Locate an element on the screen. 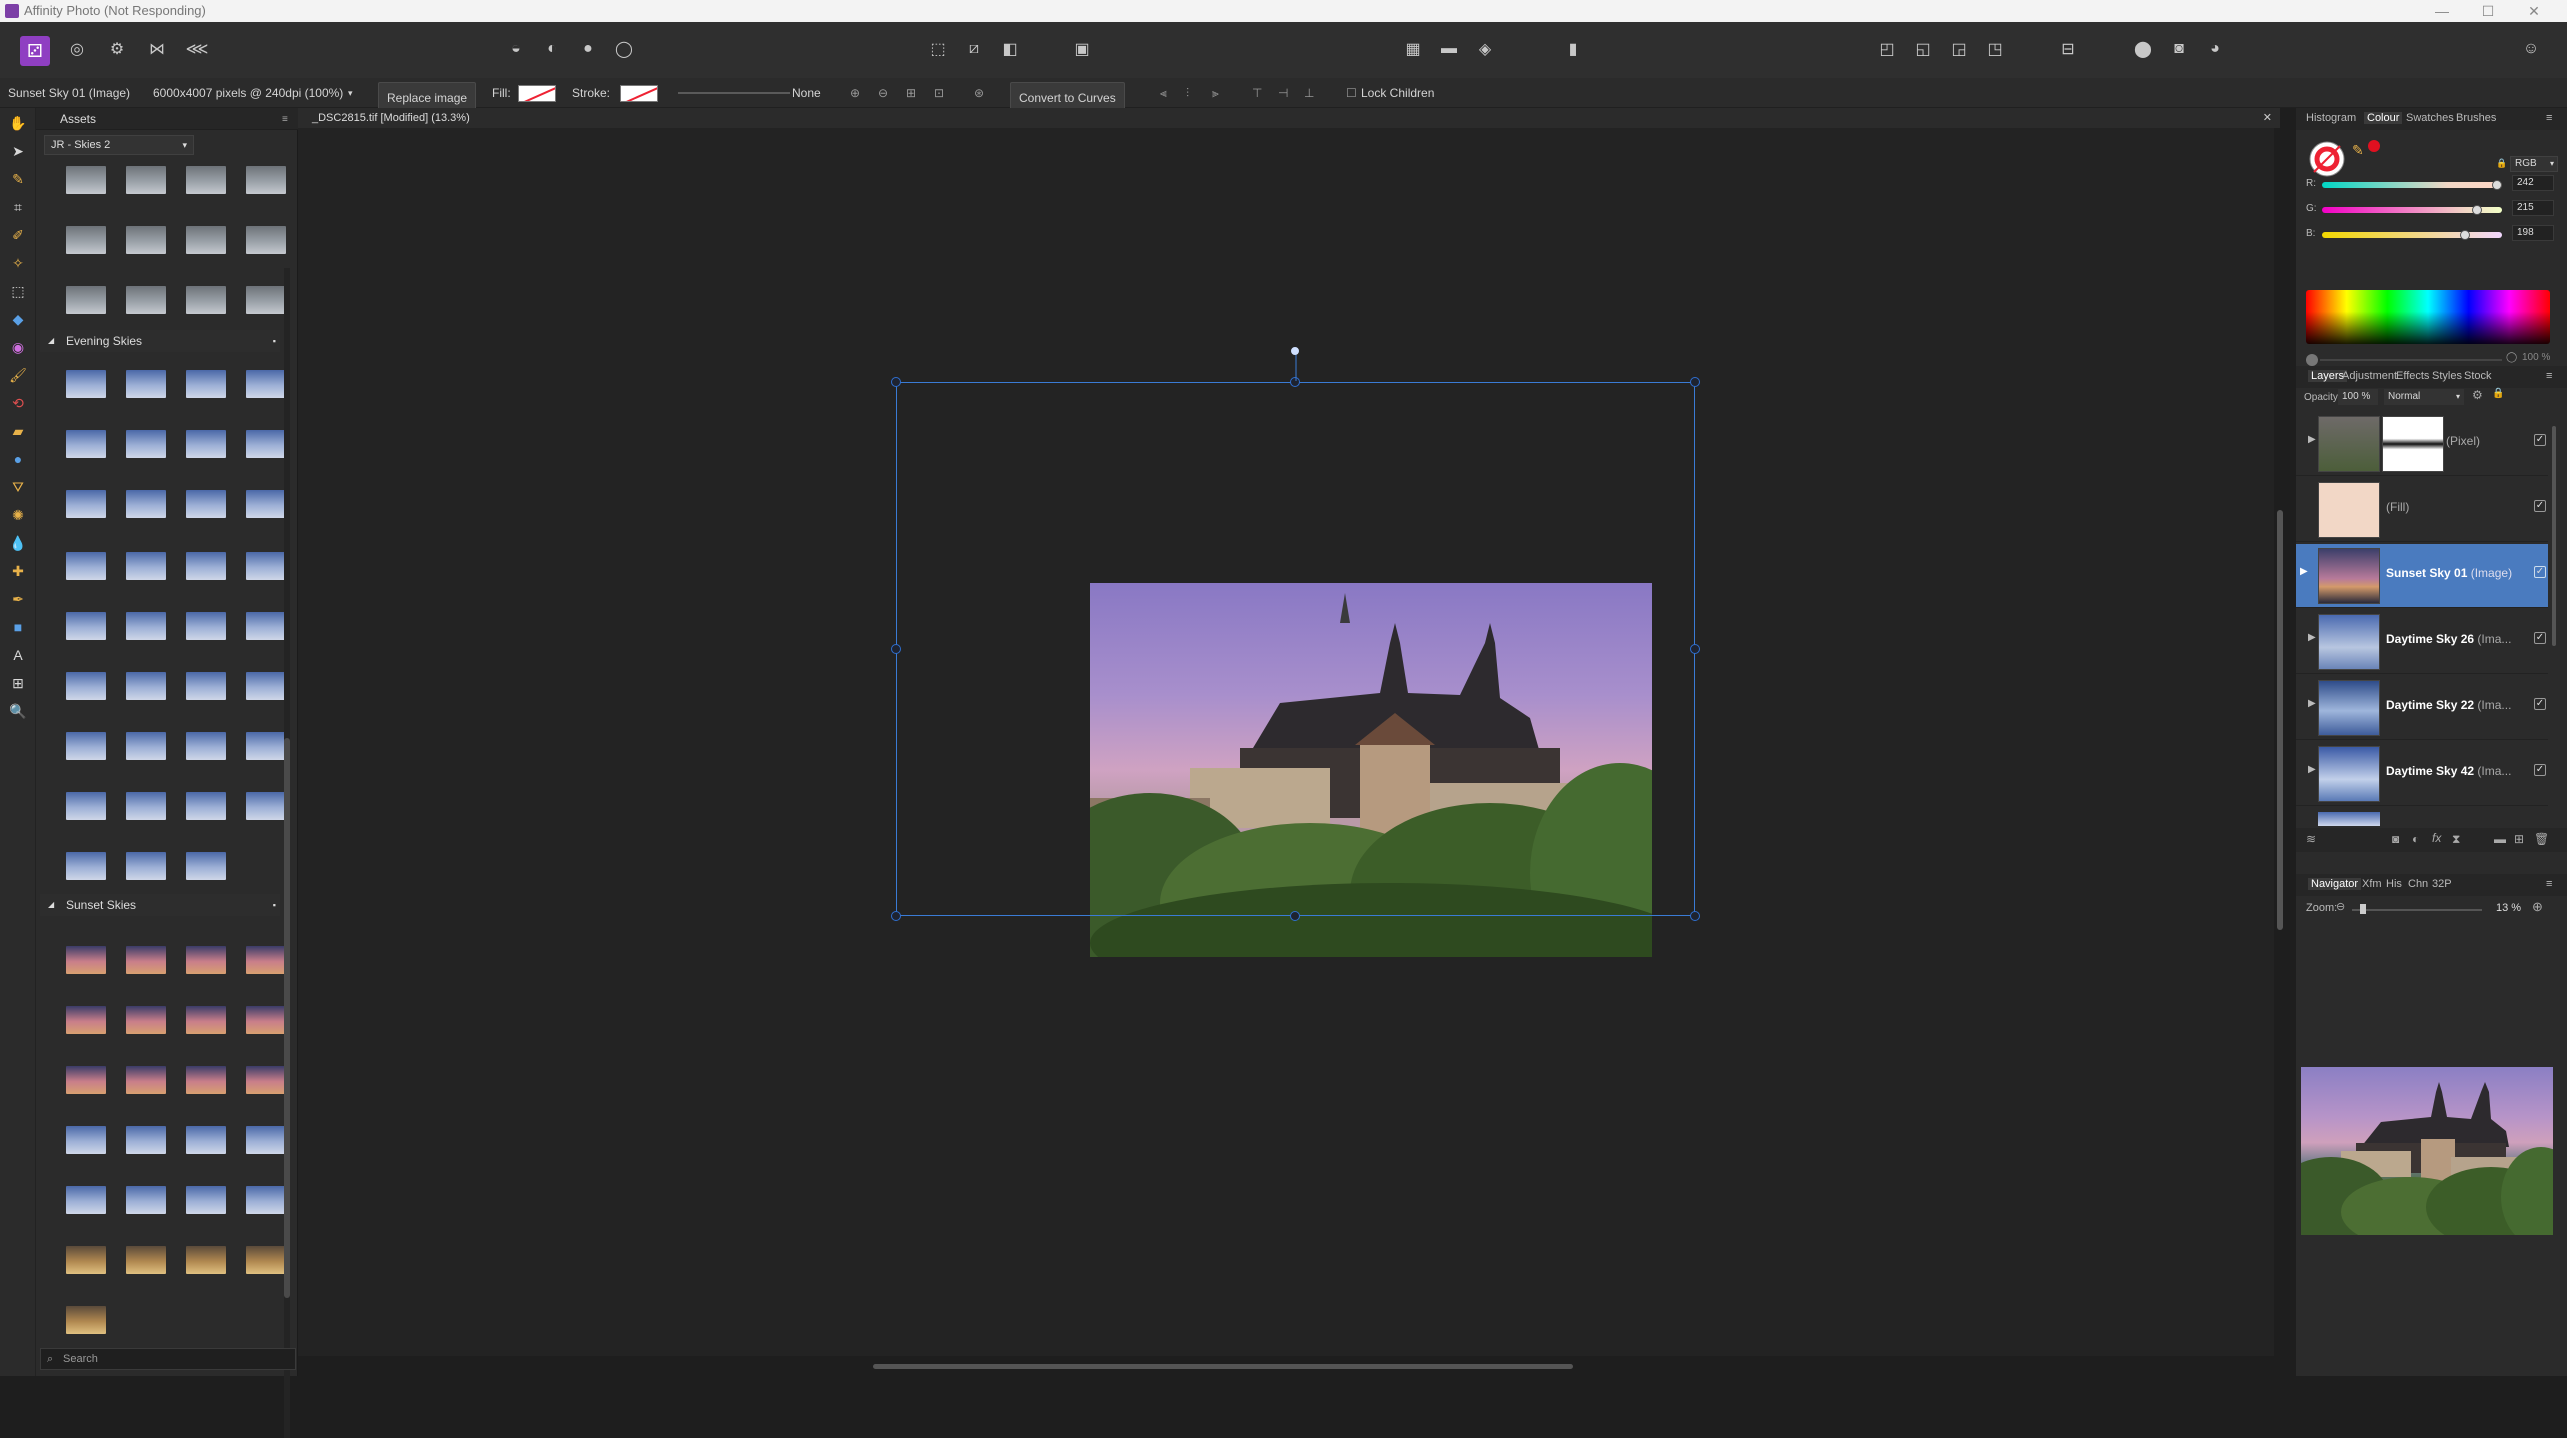 This screenshot has height=1438, width=2567. section-menu-icon: ▪ is located at coordinates (274, 905).